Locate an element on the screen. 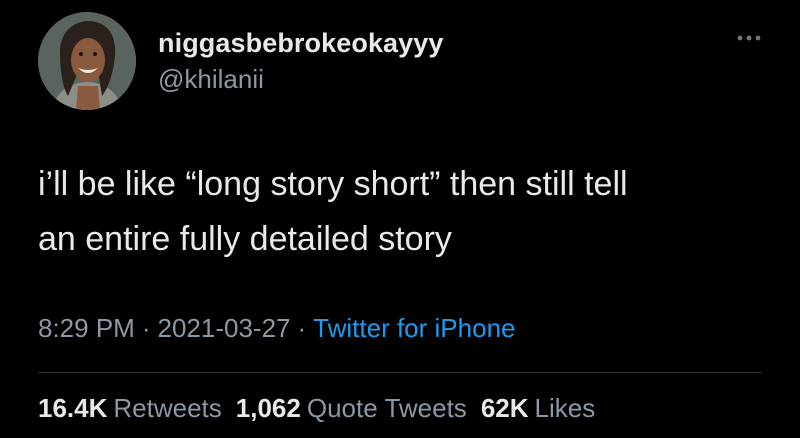 This screenshot has width=800, height=438. quote-tweets-count: 1,062 is located at coordinates (268, 408).